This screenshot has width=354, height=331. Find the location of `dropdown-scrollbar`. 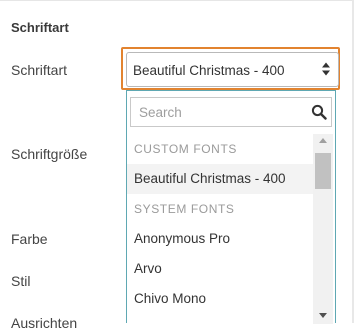

dropdown-scrollbar is located at coordinates (323, 229).